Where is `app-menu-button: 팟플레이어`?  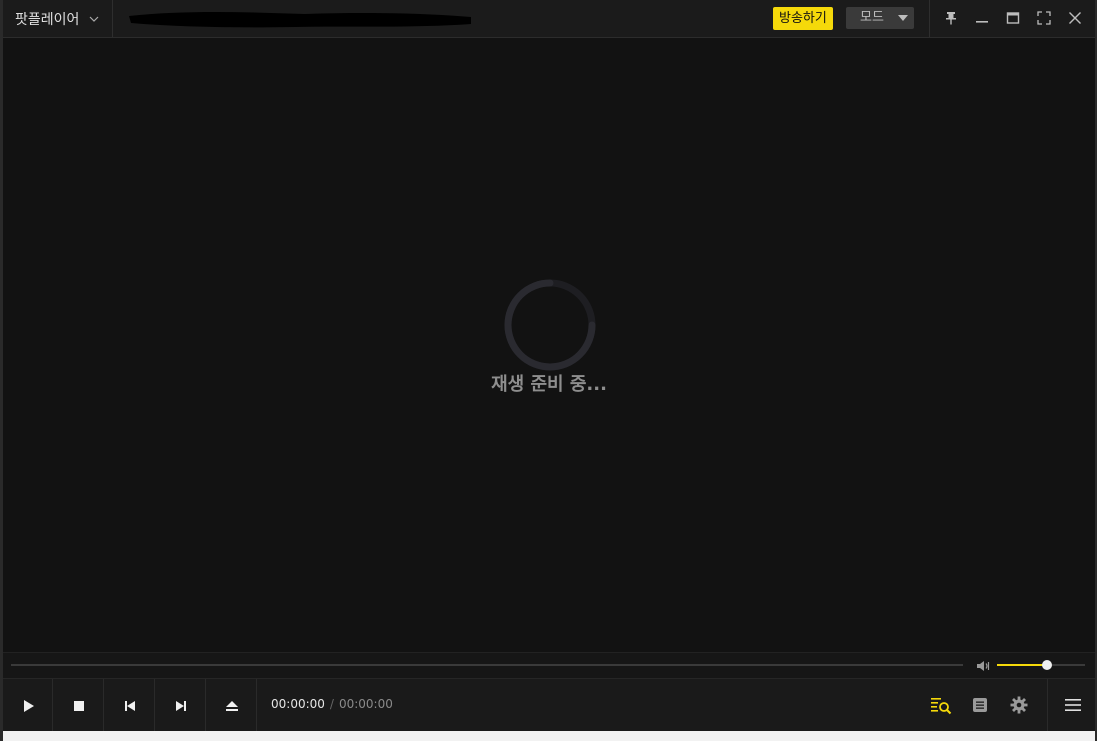
app-menu-button: 팟플레이어 is located at coordinates (58, 18).